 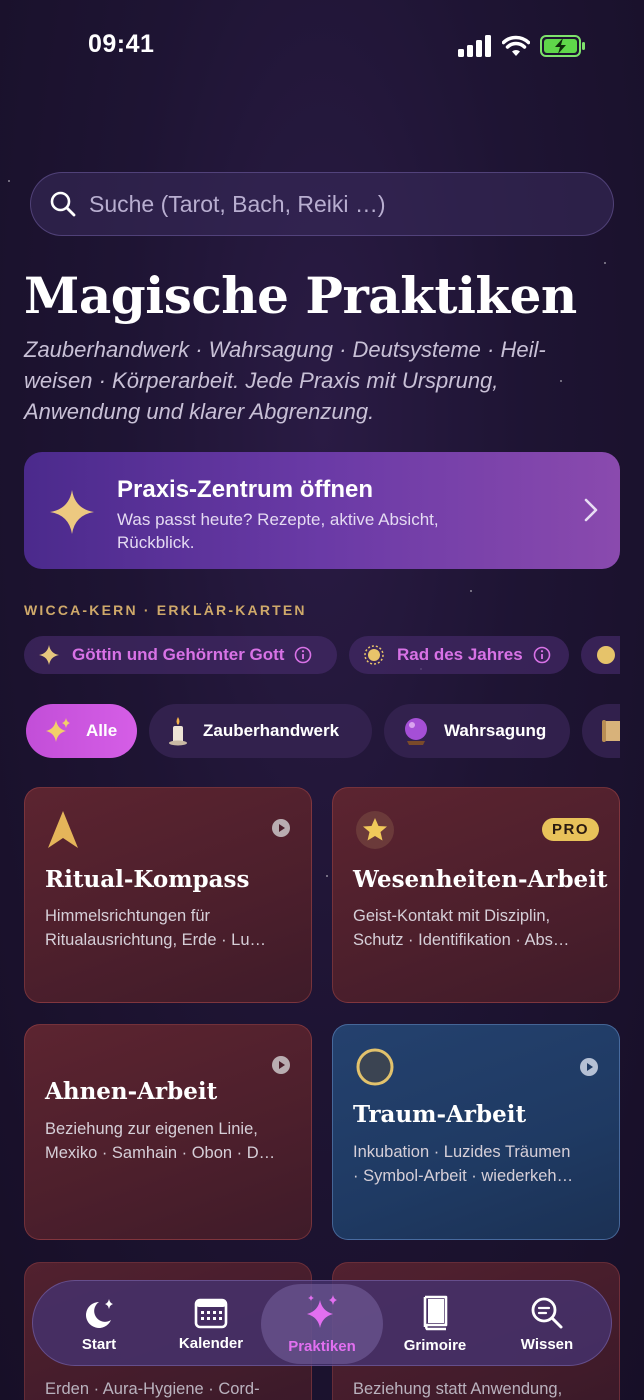 I want to click on battery-charging-icon, so click(x=562, y=46).